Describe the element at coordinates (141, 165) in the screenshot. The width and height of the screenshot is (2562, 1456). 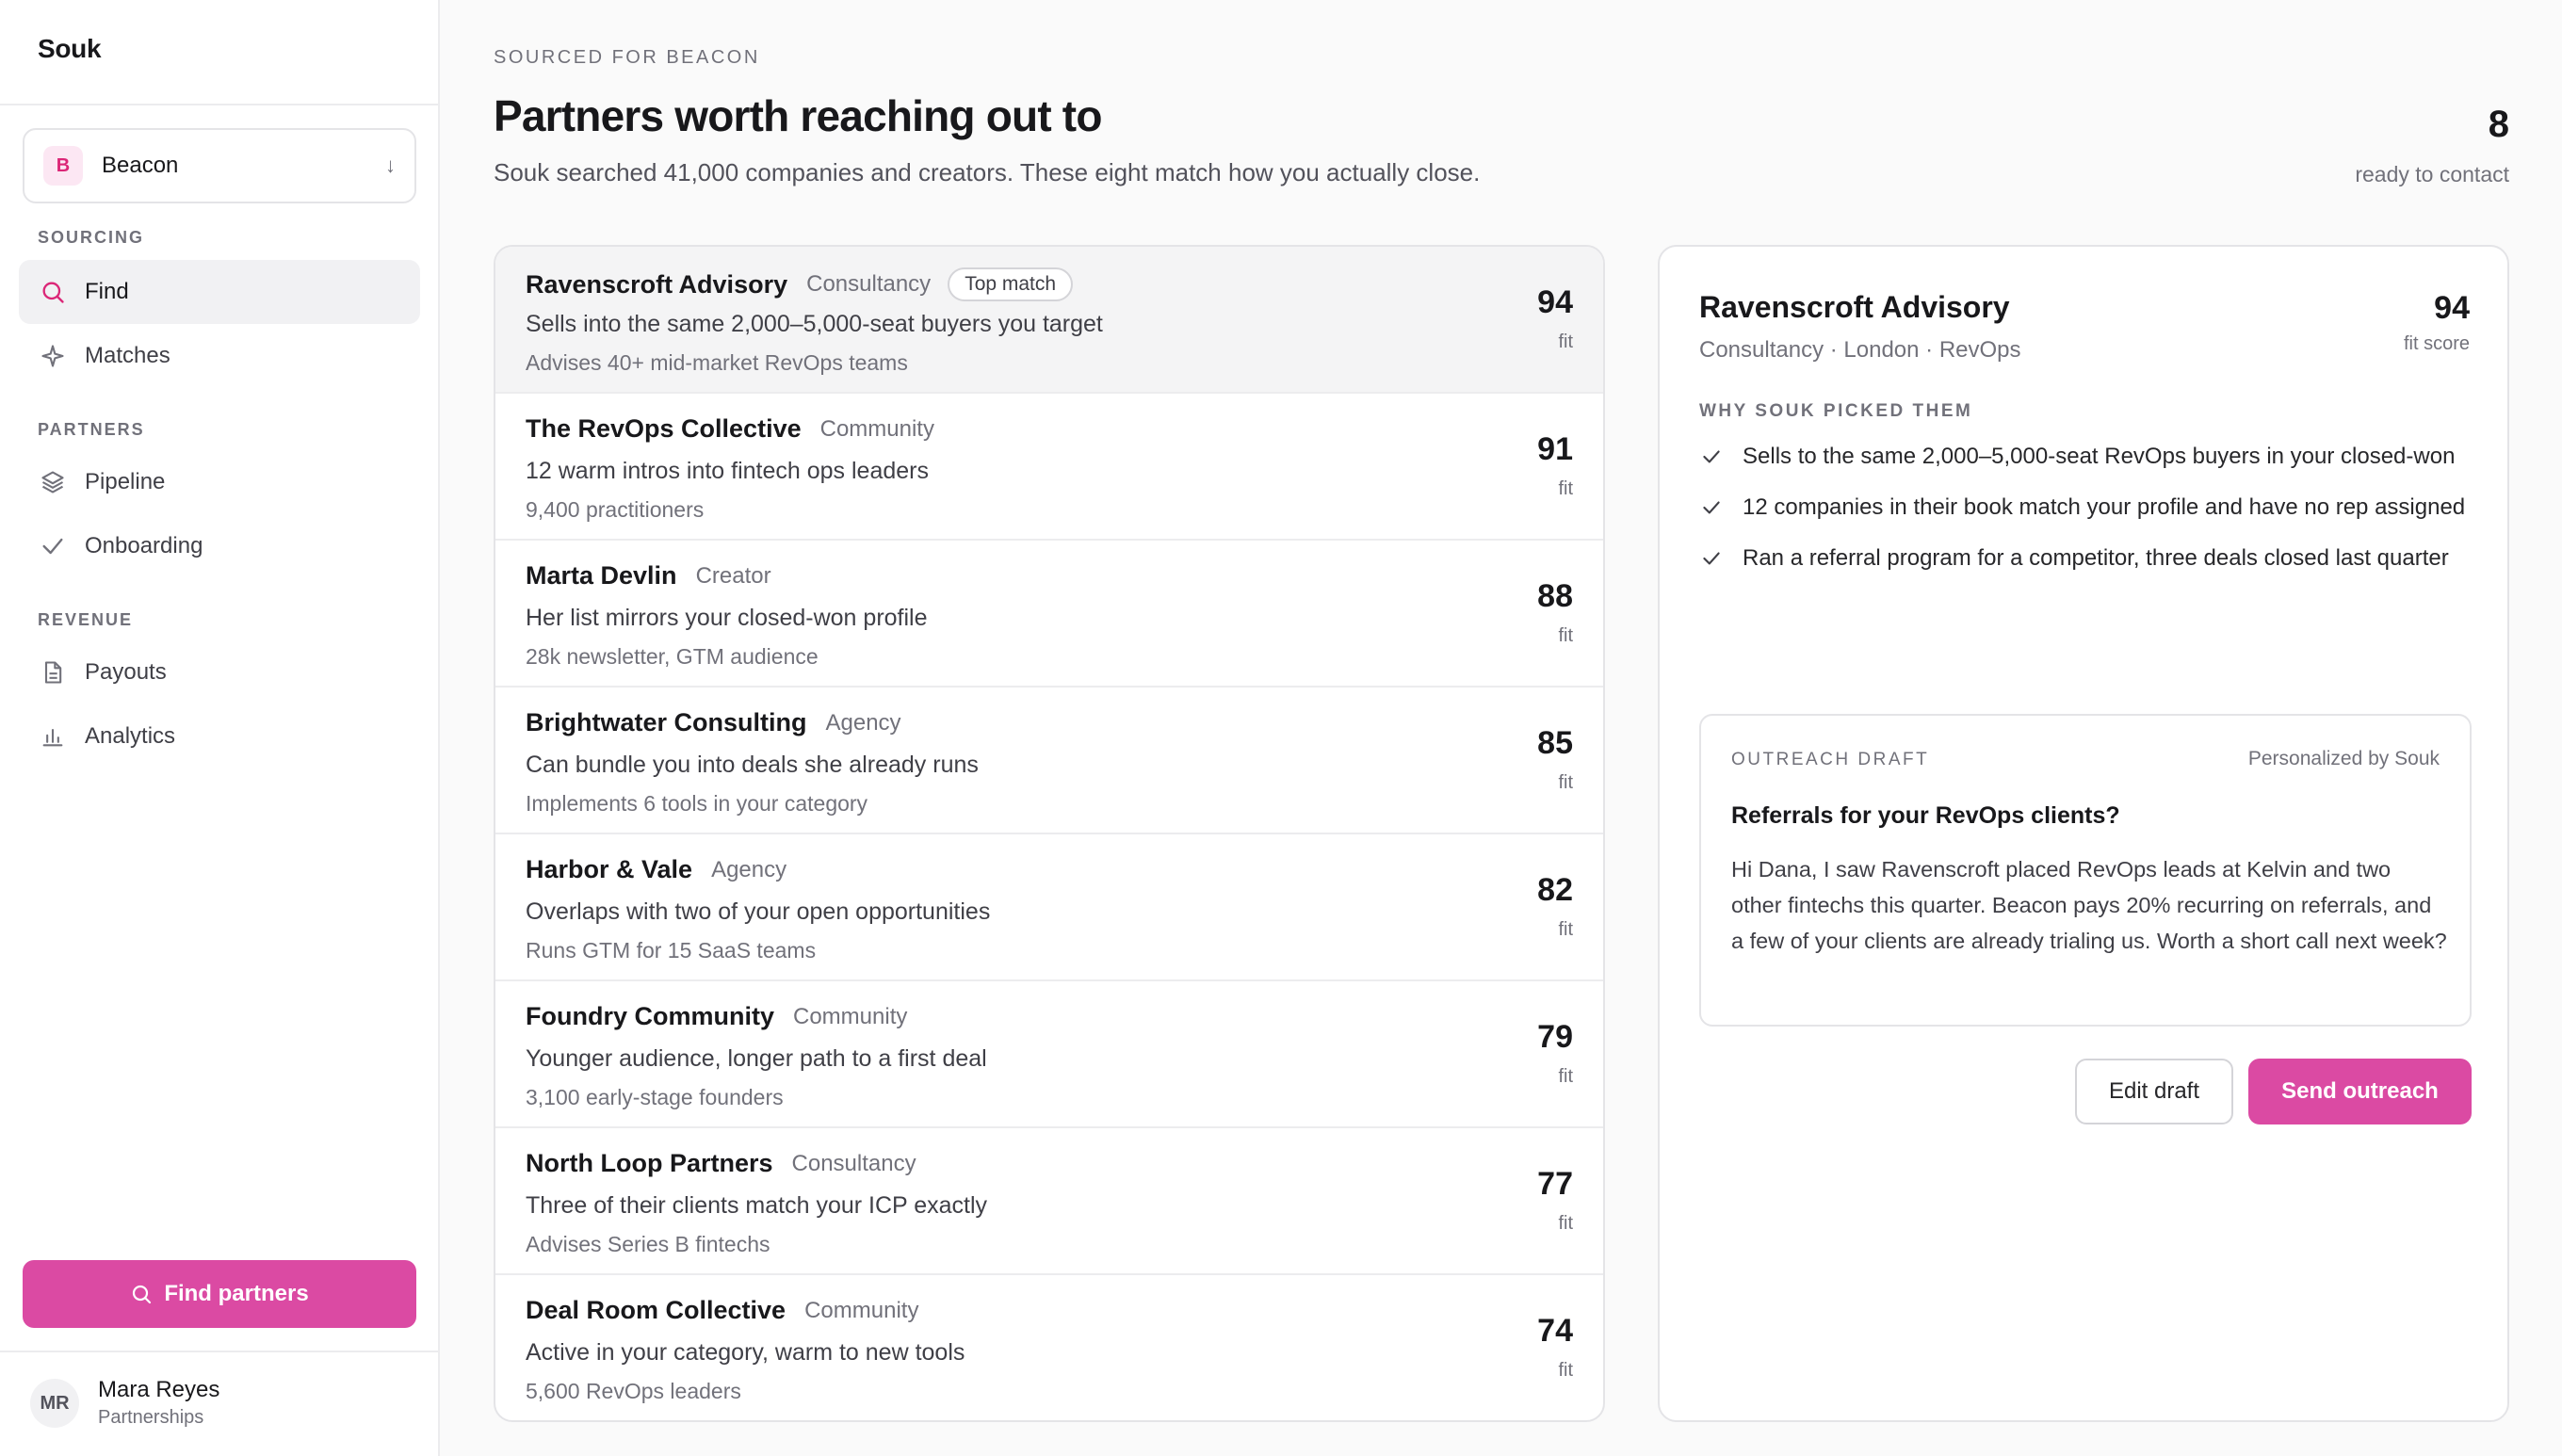
I see `workspace-name: Beacon` at that location.